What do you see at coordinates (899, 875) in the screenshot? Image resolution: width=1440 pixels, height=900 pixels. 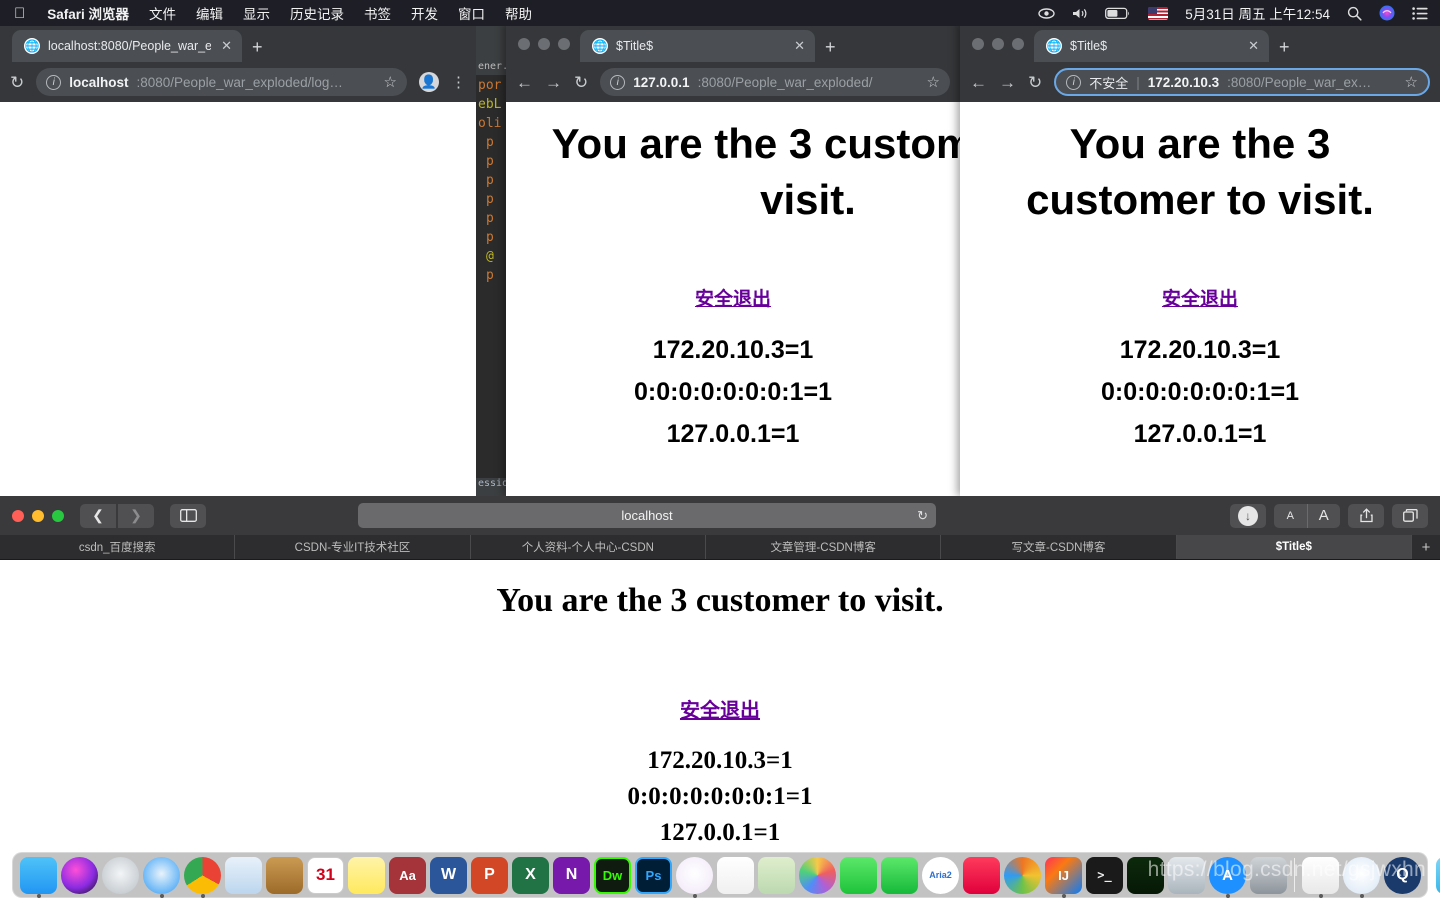 I see `dock-item-facetime` at bounding box center [899, 875].